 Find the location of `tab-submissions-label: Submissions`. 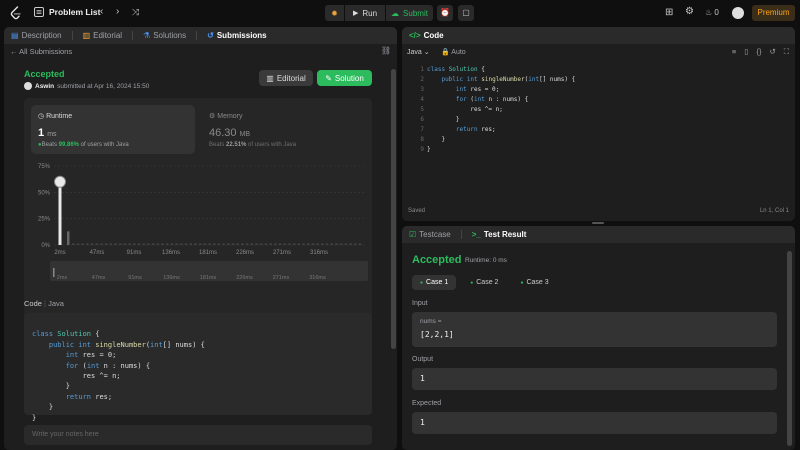

tab-submissions-label: Submissions is located at coordinates (241, 35).